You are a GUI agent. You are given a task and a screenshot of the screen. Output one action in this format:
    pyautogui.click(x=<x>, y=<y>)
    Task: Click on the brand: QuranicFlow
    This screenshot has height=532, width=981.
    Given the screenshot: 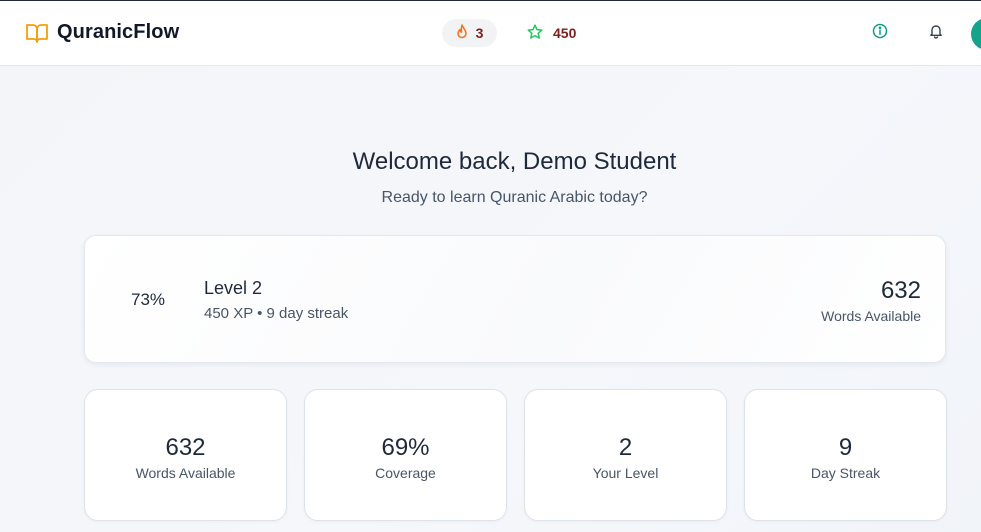 What is the action you would take?
    pyautogui.click(x=102, y=32)
    